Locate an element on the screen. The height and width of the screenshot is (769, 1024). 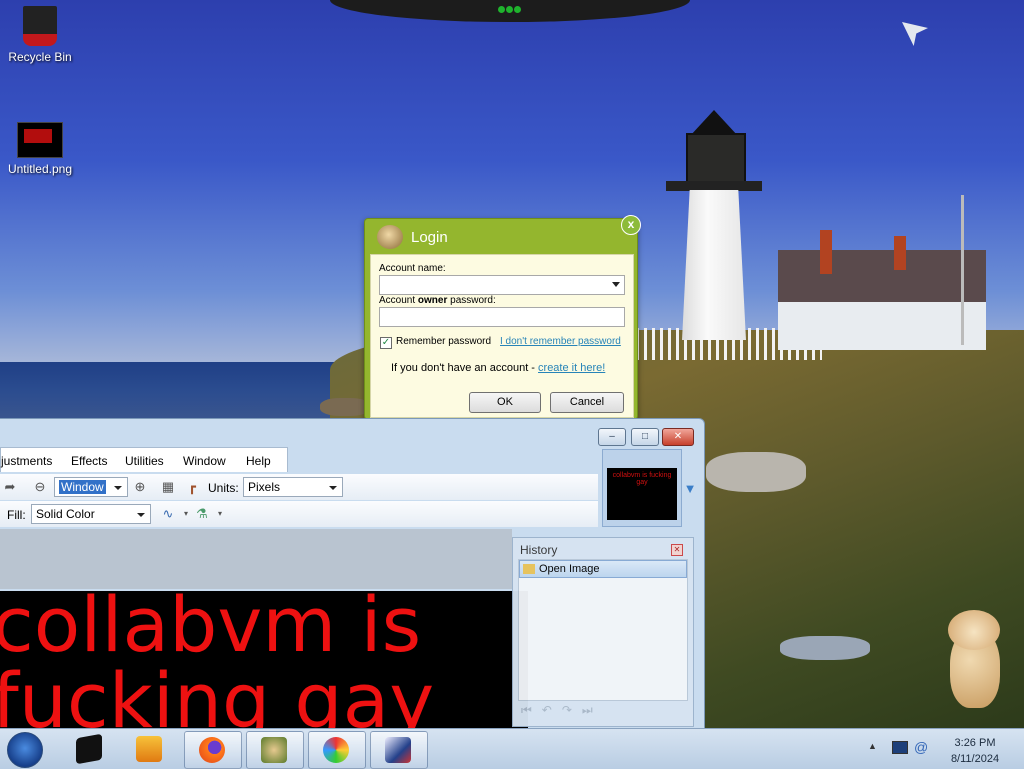
thumbnail-menu-icon: ▼ is located at coordinates (690, 489).